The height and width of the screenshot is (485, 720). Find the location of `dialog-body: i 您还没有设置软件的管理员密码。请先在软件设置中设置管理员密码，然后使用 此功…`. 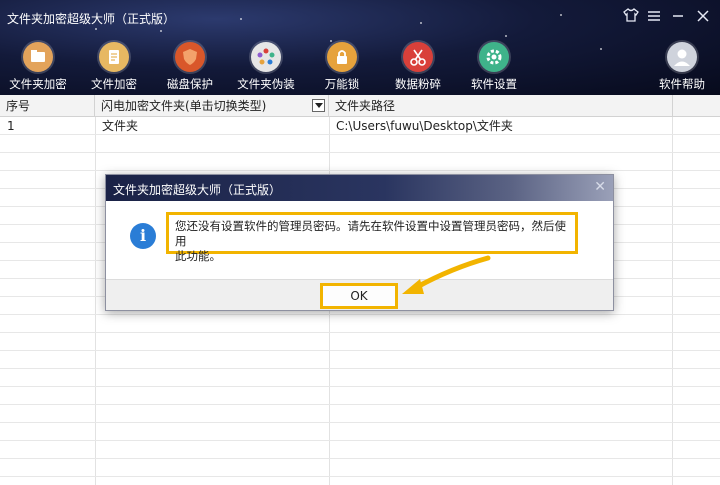

dialog-body: i 您还没有设置软件的管理员密码。请先在软件设置中设置管理员密码，然后使用 此功… is located at coordinates (359, 240).